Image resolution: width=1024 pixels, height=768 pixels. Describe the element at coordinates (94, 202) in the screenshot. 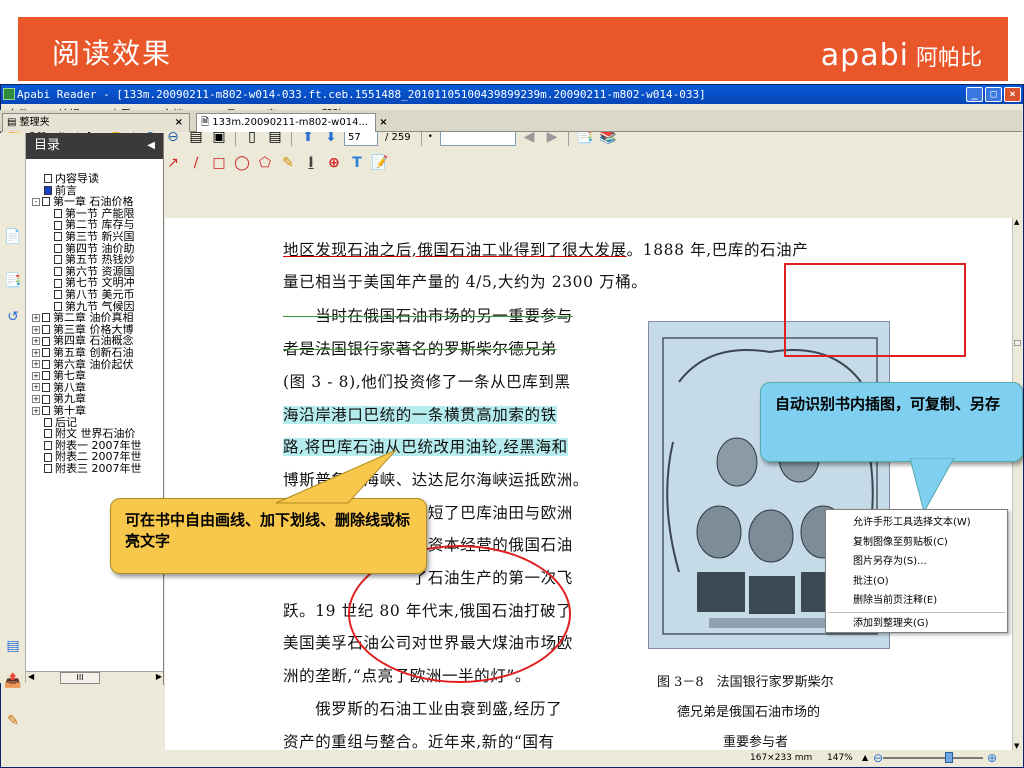

I see `toc-item: - 第一章 石油价格` at that location.